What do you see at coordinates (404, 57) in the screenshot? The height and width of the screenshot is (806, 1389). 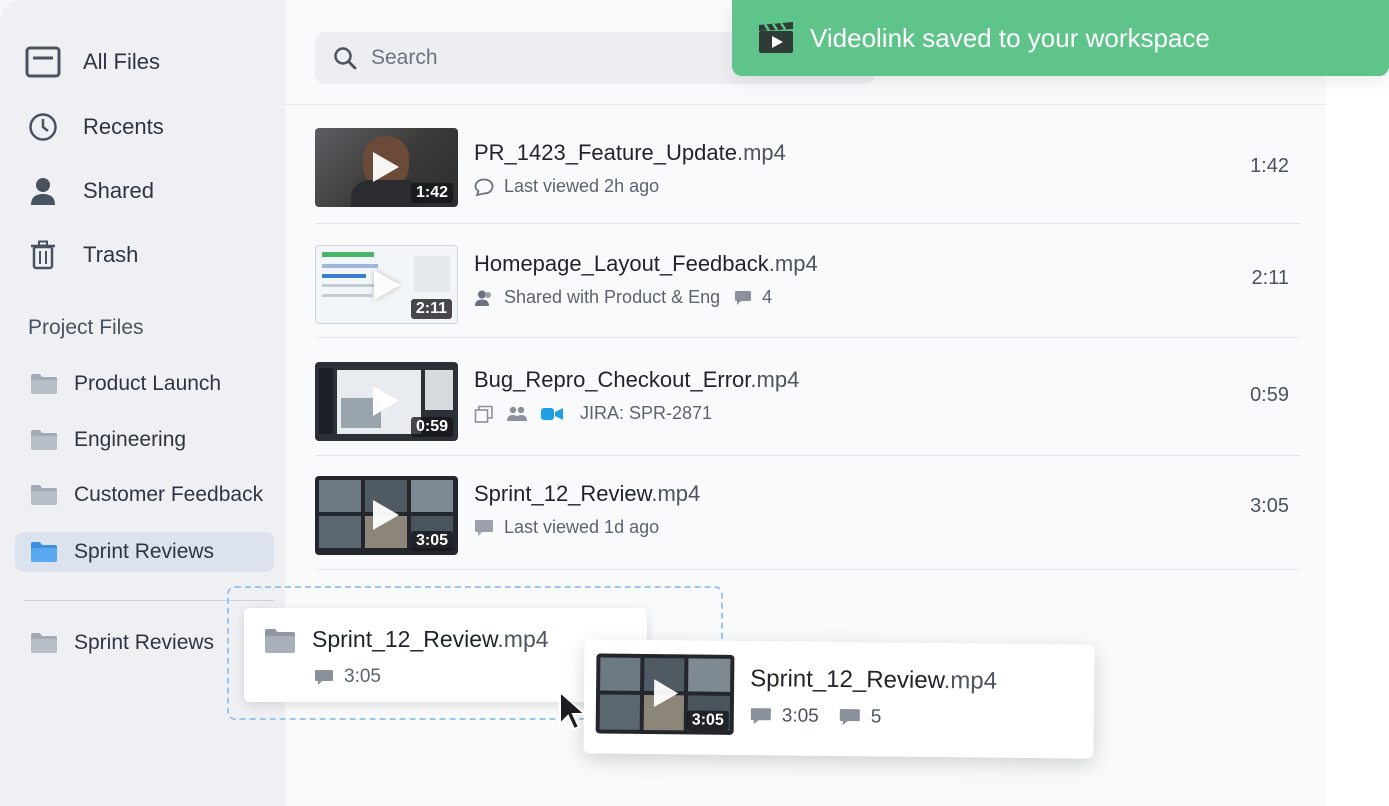 I see `search-placeholder: Search` at bounding box center [404, 57].